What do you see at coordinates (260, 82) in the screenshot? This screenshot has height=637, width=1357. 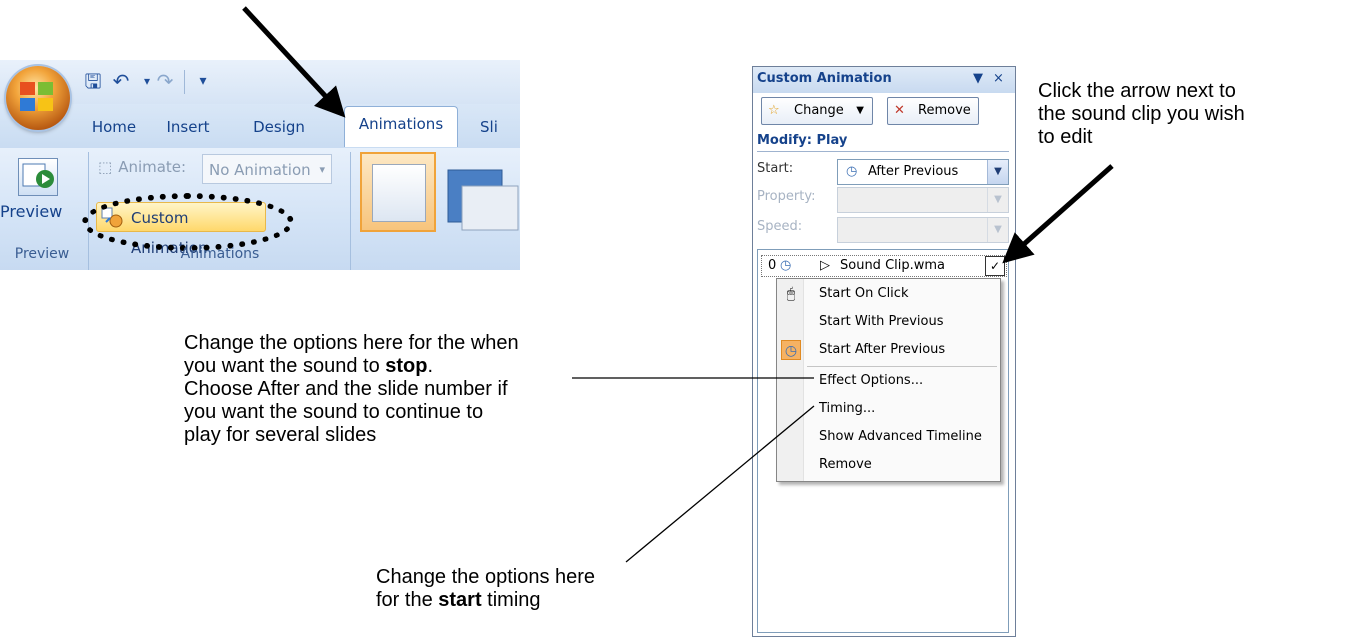 I see `quick-access-toolbar` at bounding box center [260, 82].